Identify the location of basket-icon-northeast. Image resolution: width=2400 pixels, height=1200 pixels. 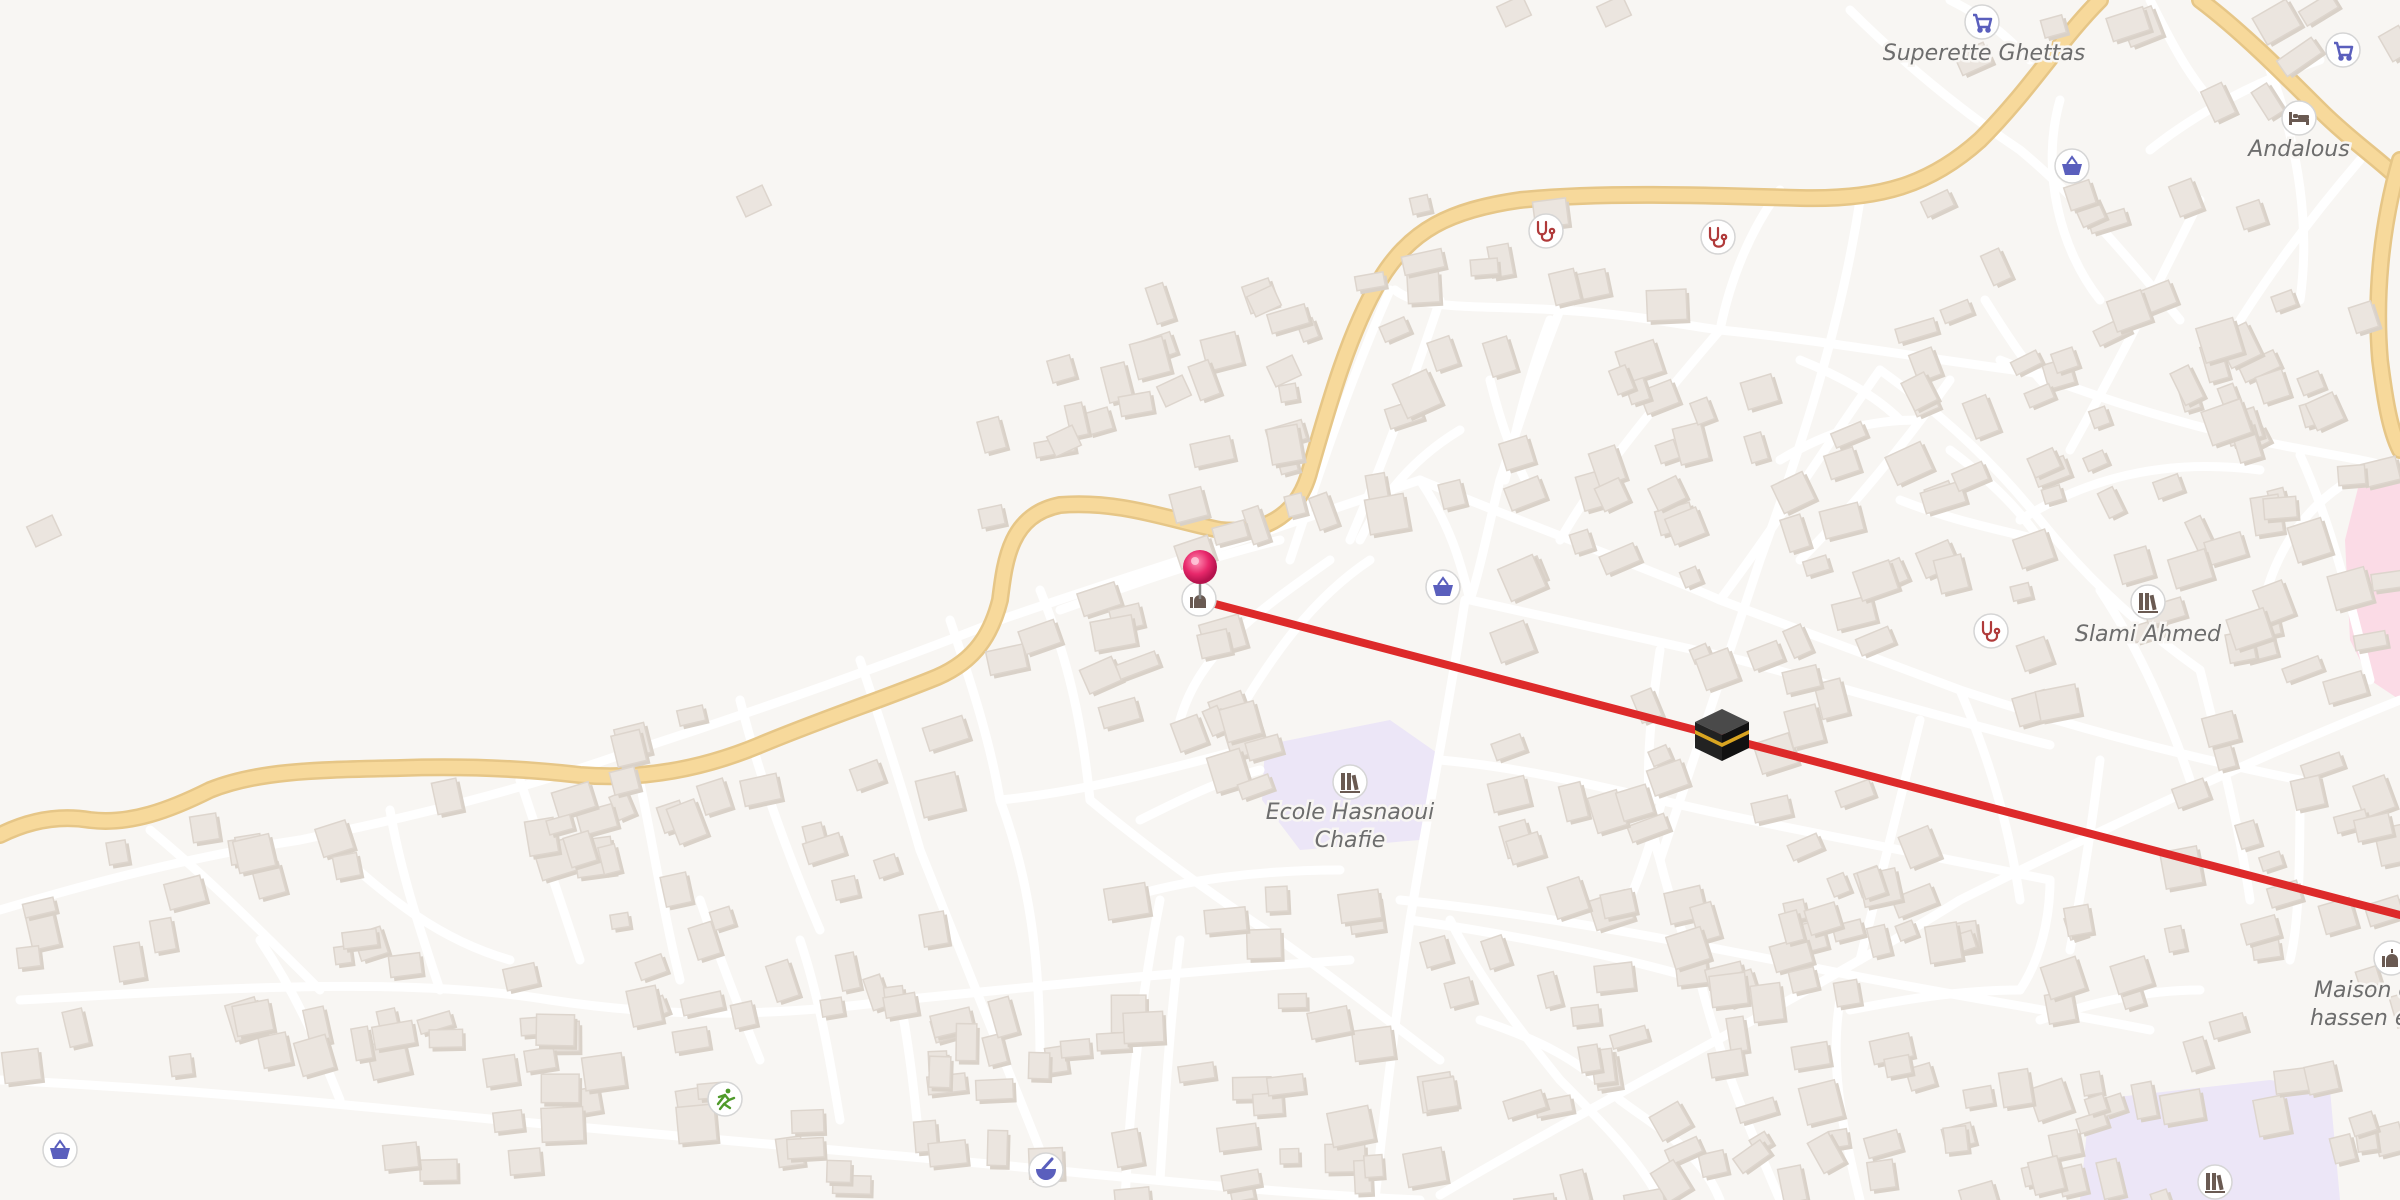
(2072, 166).